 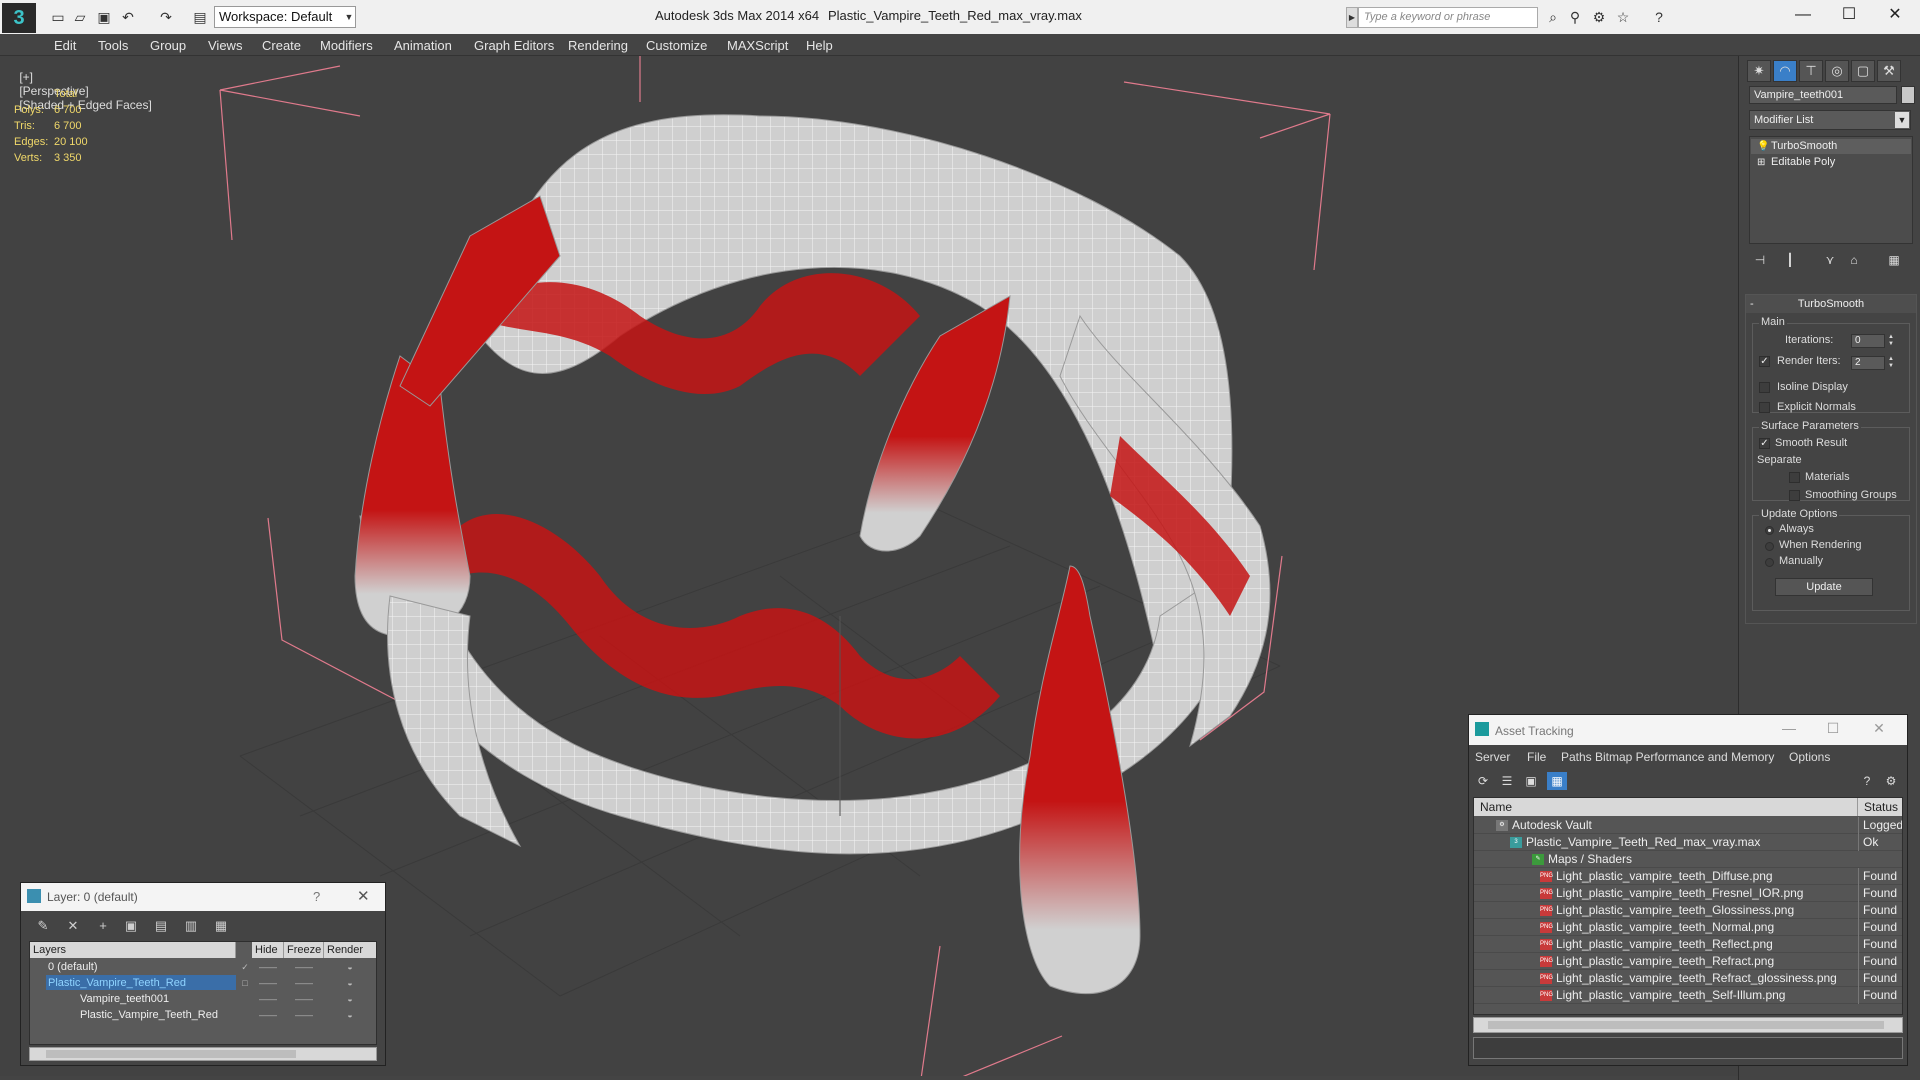 I want to click on column-header-status: Status, so click(x=1880, y=807).